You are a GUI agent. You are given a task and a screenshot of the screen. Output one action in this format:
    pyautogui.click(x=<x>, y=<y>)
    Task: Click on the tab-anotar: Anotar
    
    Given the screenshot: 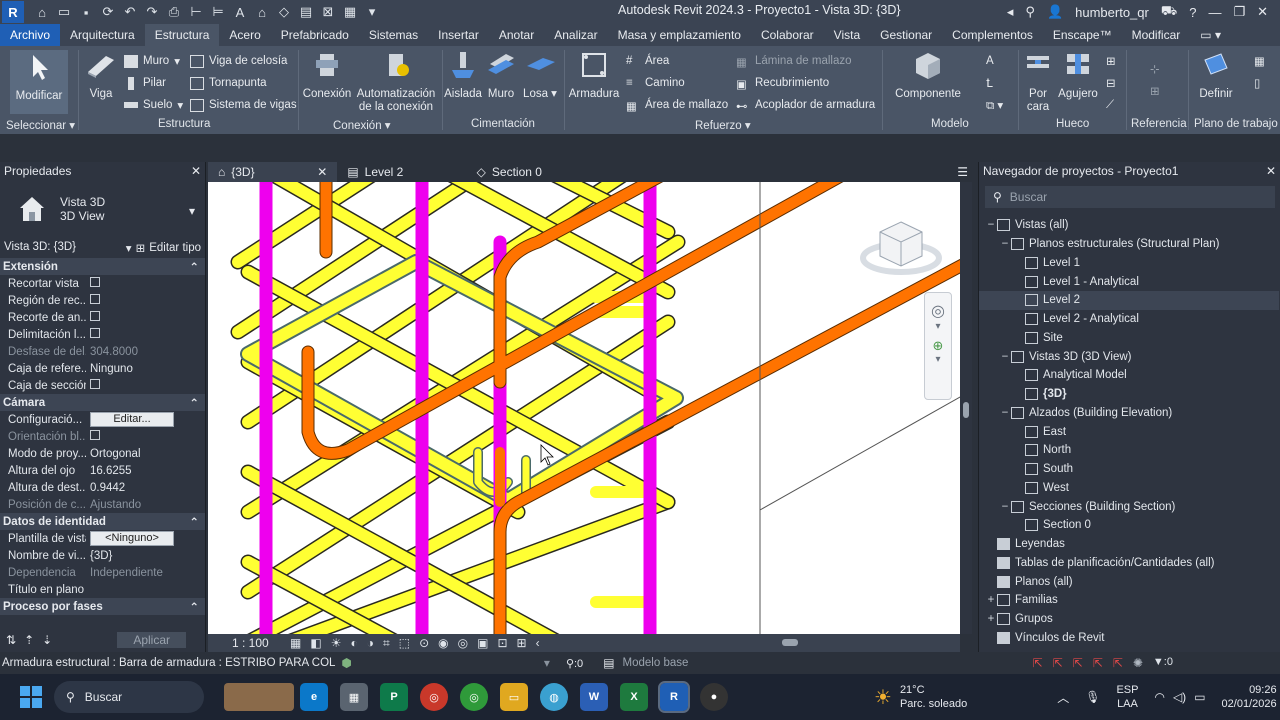 What is the action you would take?
    pyautogui.click(x=516, y=35)
    